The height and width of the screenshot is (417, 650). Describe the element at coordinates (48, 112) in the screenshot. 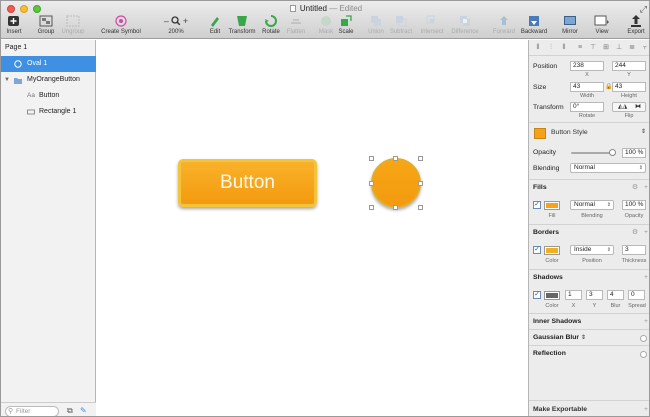

I see `layer-rectangle-1: Rectangle 1` at that location.